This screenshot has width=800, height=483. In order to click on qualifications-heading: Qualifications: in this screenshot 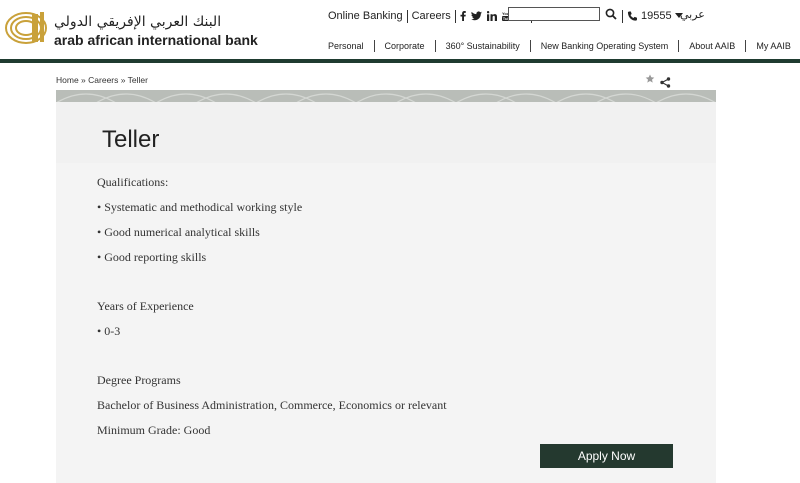, I will do `click(133, 182)`.